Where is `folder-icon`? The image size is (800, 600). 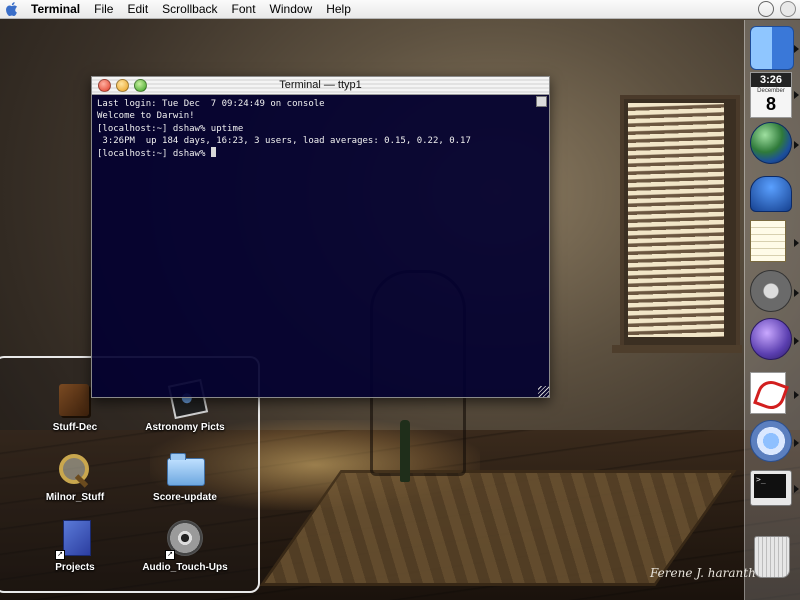 folder-icon is located at coordinates (185, 469).